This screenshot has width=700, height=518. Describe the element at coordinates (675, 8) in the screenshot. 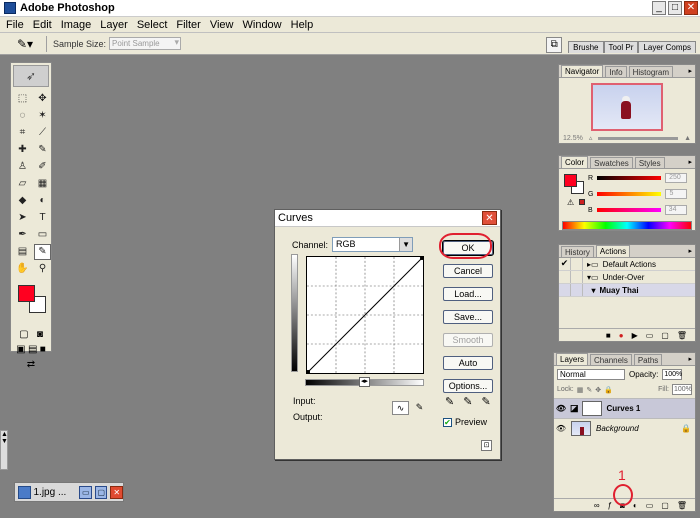

I see `maximize-button: □` at that location.